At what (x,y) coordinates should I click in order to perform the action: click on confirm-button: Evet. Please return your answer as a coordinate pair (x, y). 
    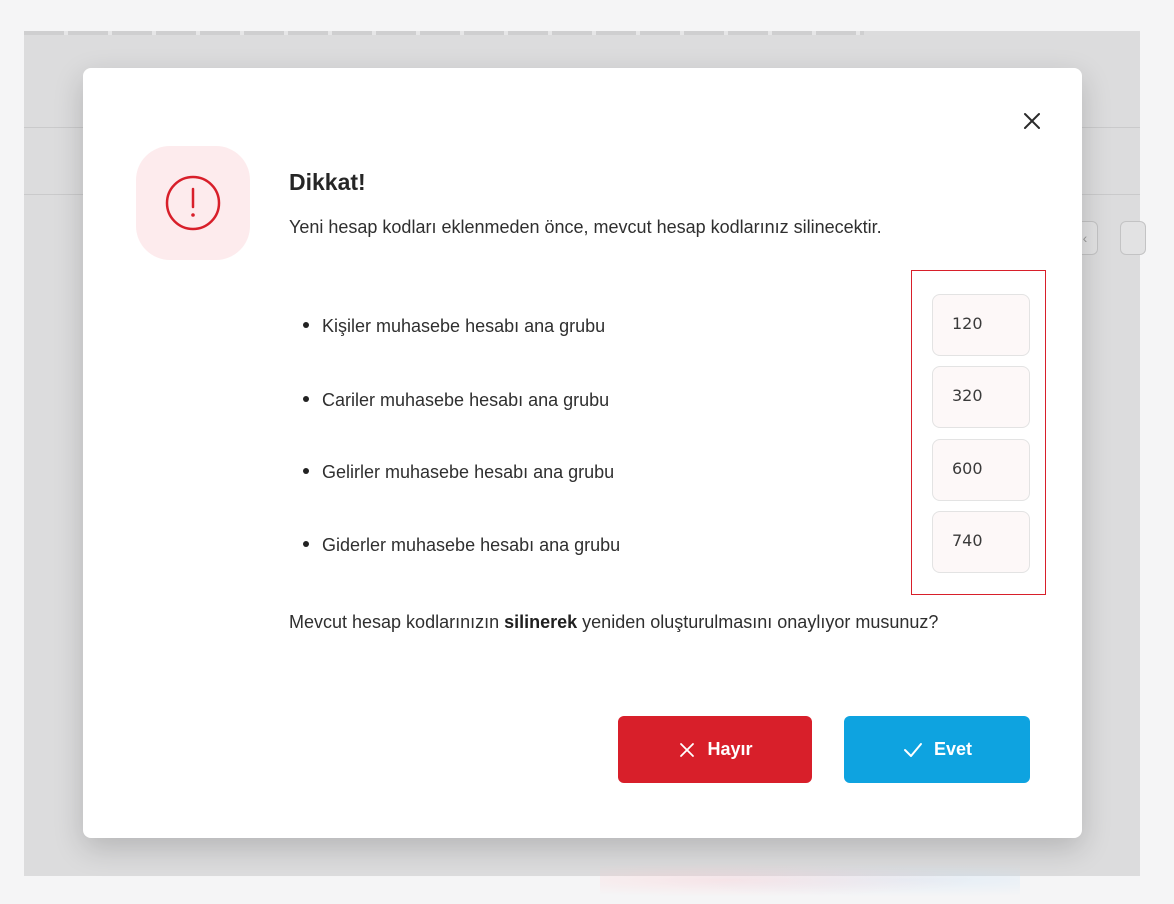
    Looking at the image, I should click on (937, 749).